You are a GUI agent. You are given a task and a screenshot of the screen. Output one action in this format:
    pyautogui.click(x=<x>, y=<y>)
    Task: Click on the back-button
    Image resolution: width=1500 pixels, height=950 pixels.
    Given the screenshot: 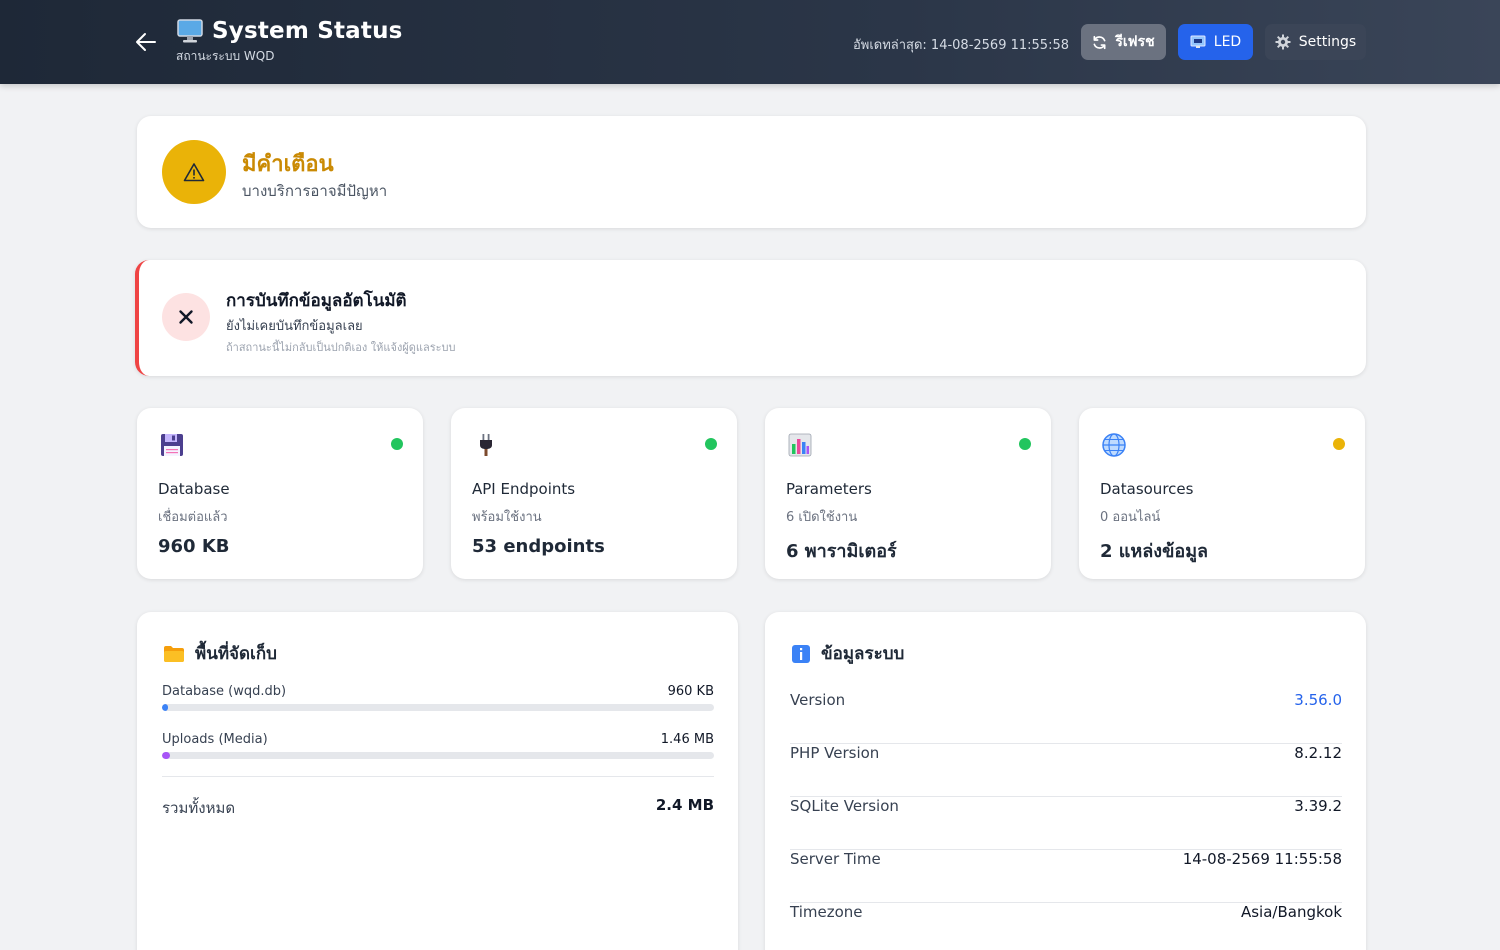 What is the action you would take?
    pyautogui.click(x=146, y=42)
    